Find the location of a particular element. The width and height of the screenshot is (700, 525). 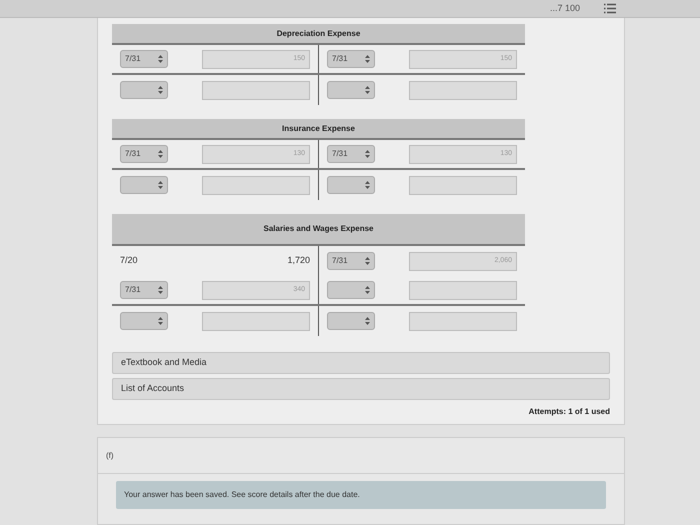

saved-message: Your answer has been saved. See score details after the due date. is located at coordinates (361, 495).